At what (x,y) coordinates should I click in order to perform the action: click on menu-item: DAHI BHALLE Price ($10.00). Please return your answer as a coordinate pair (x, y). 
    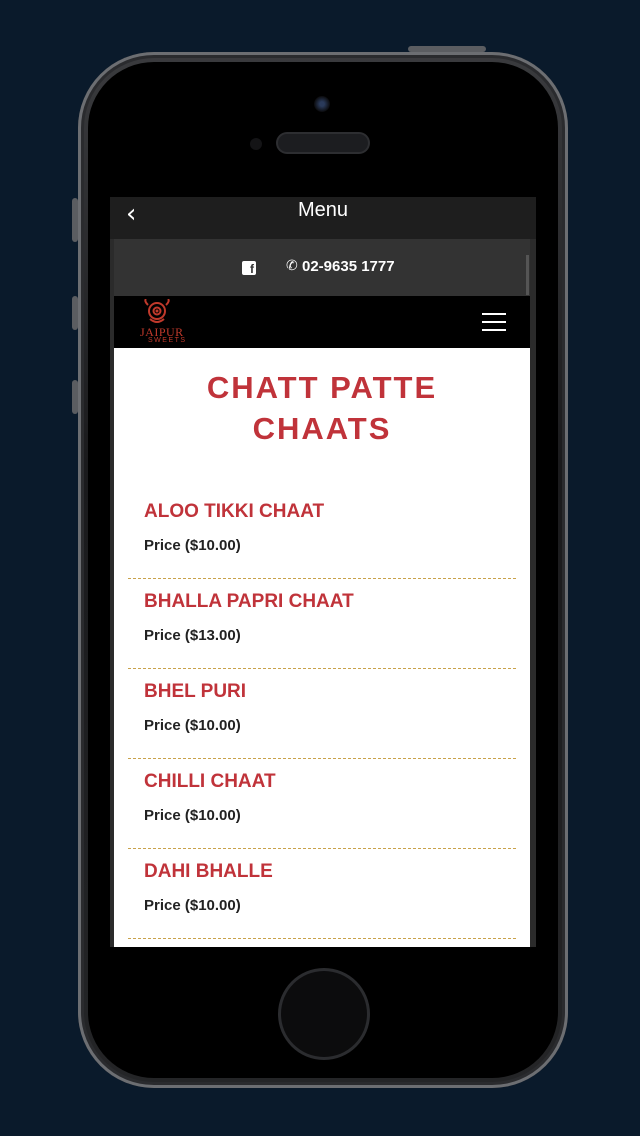
    Looking at the image, I should click on (322, 894).